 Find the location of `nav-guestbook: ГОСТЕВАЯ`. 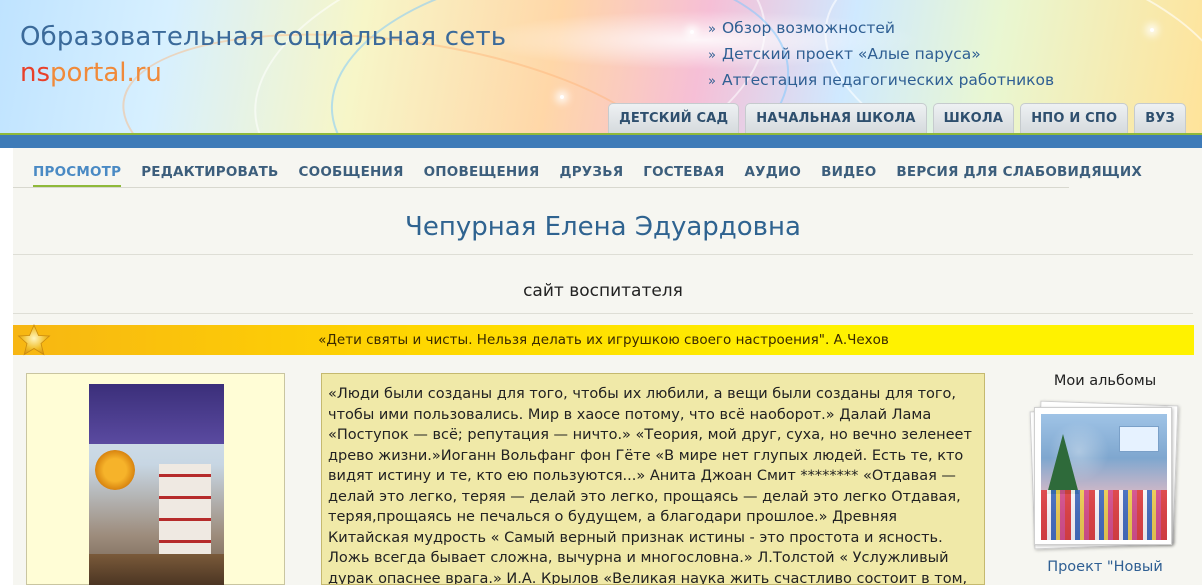

nav-guestbook: ГОСТЕВАЯ is located at coordinates (683, 176).